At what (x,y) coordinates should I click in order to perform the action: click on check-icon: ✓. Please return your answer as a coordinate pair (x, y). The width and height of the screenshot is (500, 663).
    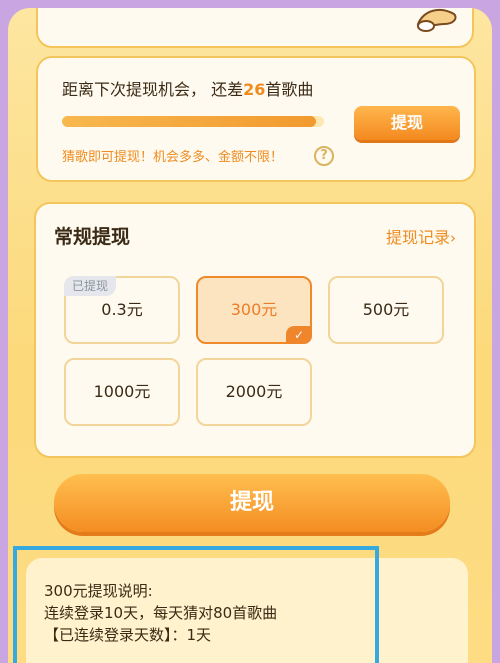
    Looking at the image, I should click on (299, 335).